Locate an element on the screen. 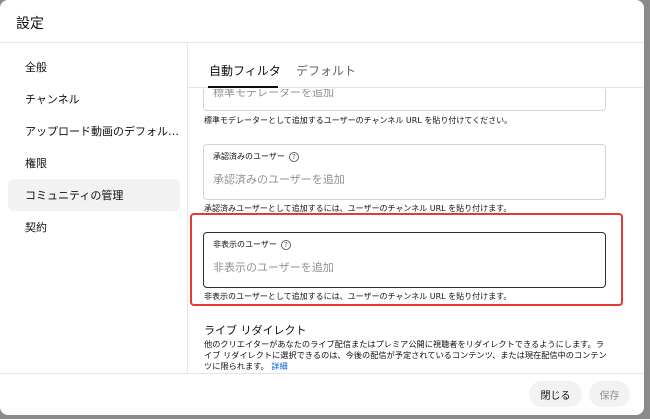  sidebar-item-channel: チャンネル is located at coordinates (94, 99).